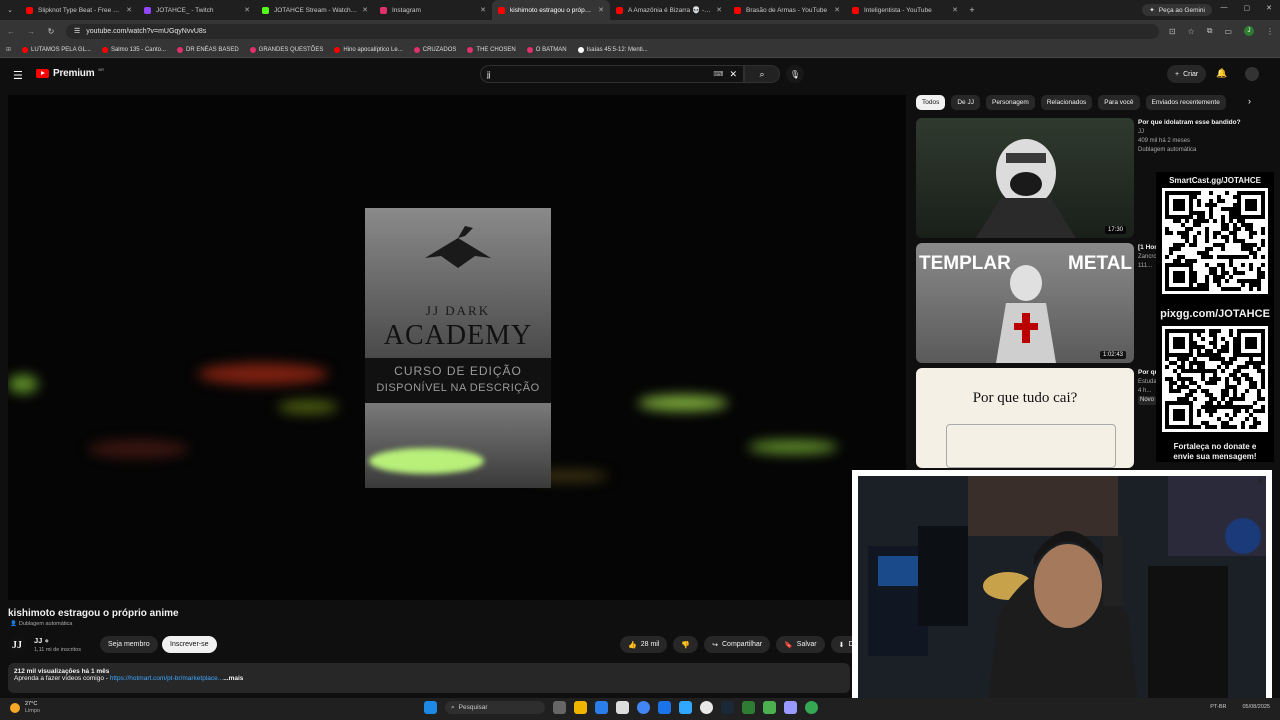 This screenshot has height=720, width=1280. I want to click on steam-icon, so click(727, 707).